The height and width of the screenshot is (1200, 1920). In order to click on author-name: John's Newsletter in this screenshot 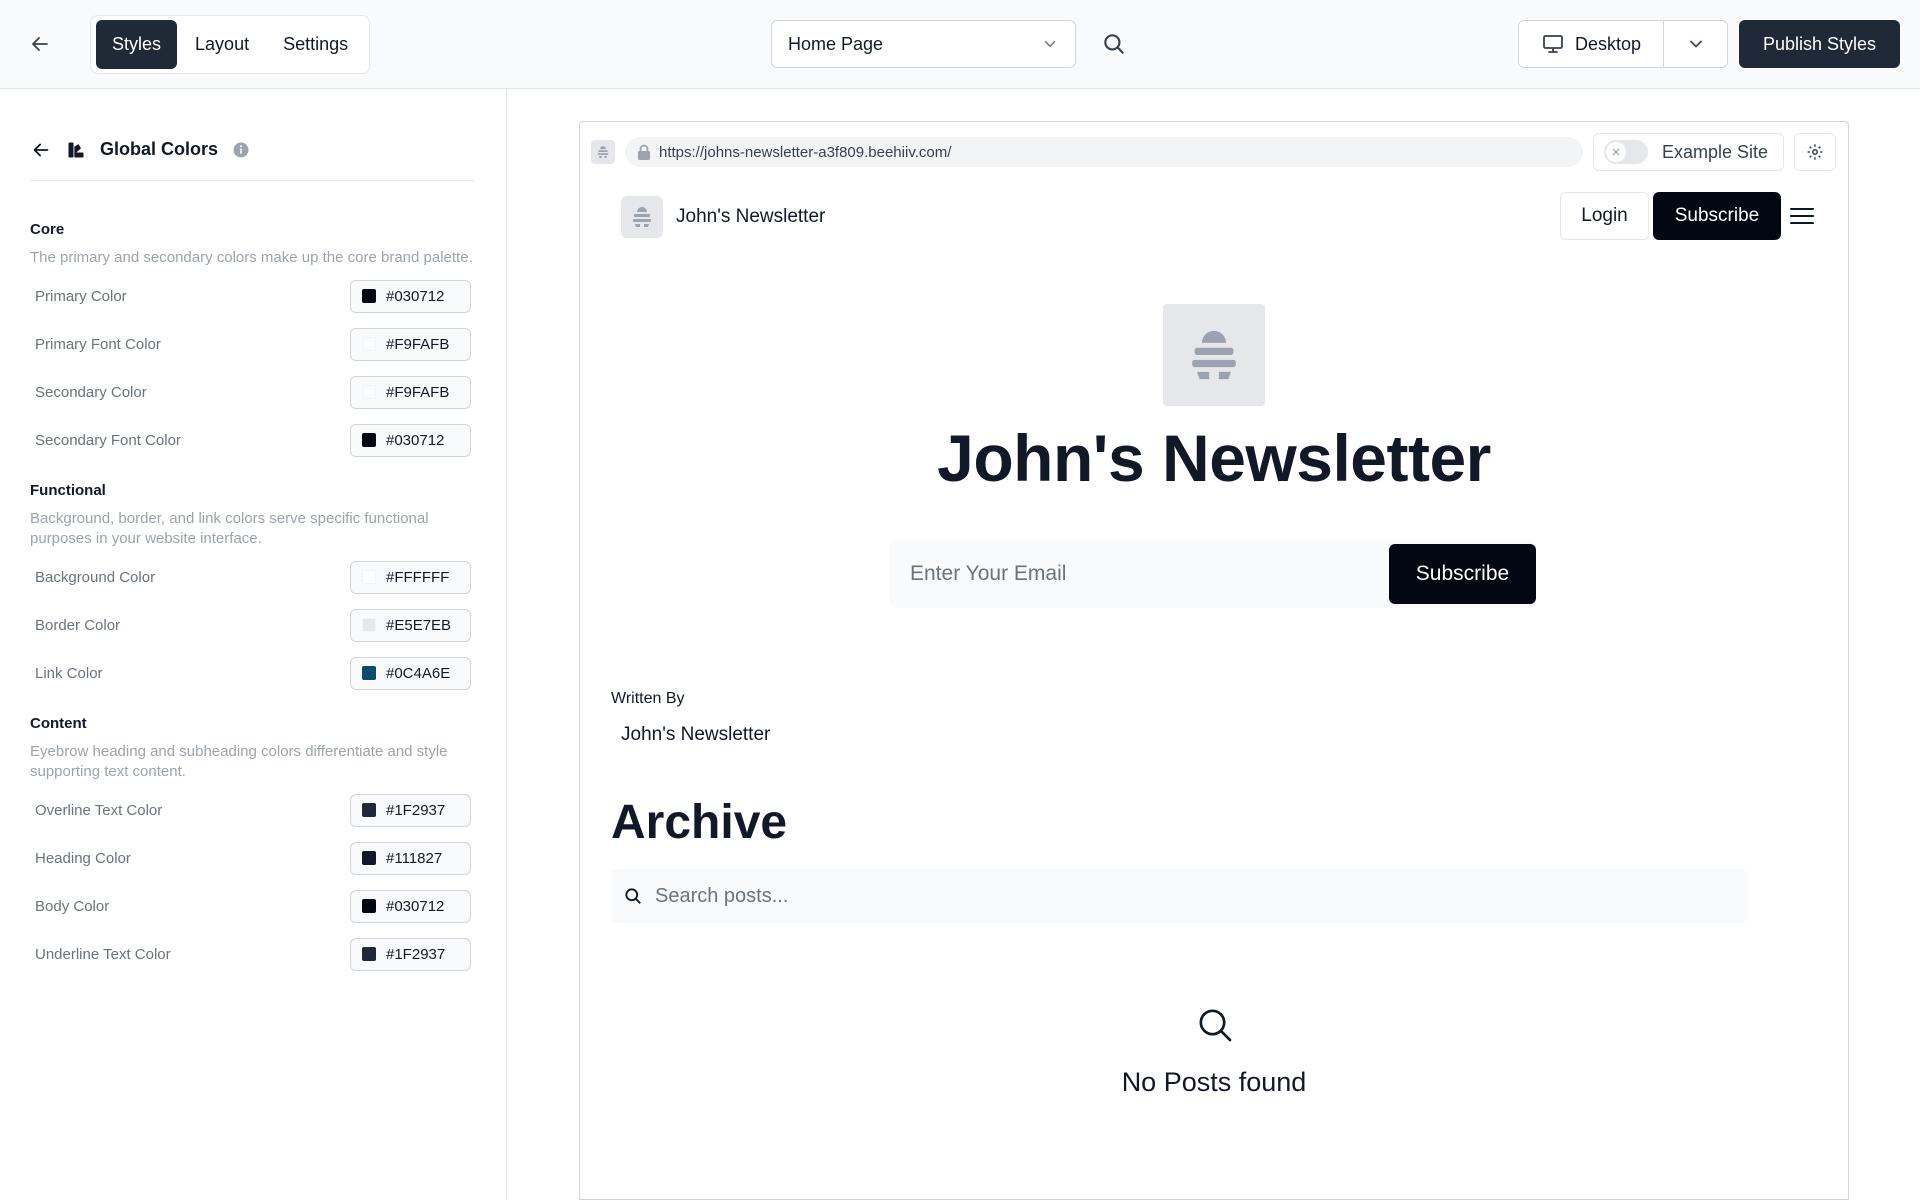, I will do `click(695, 735)`.